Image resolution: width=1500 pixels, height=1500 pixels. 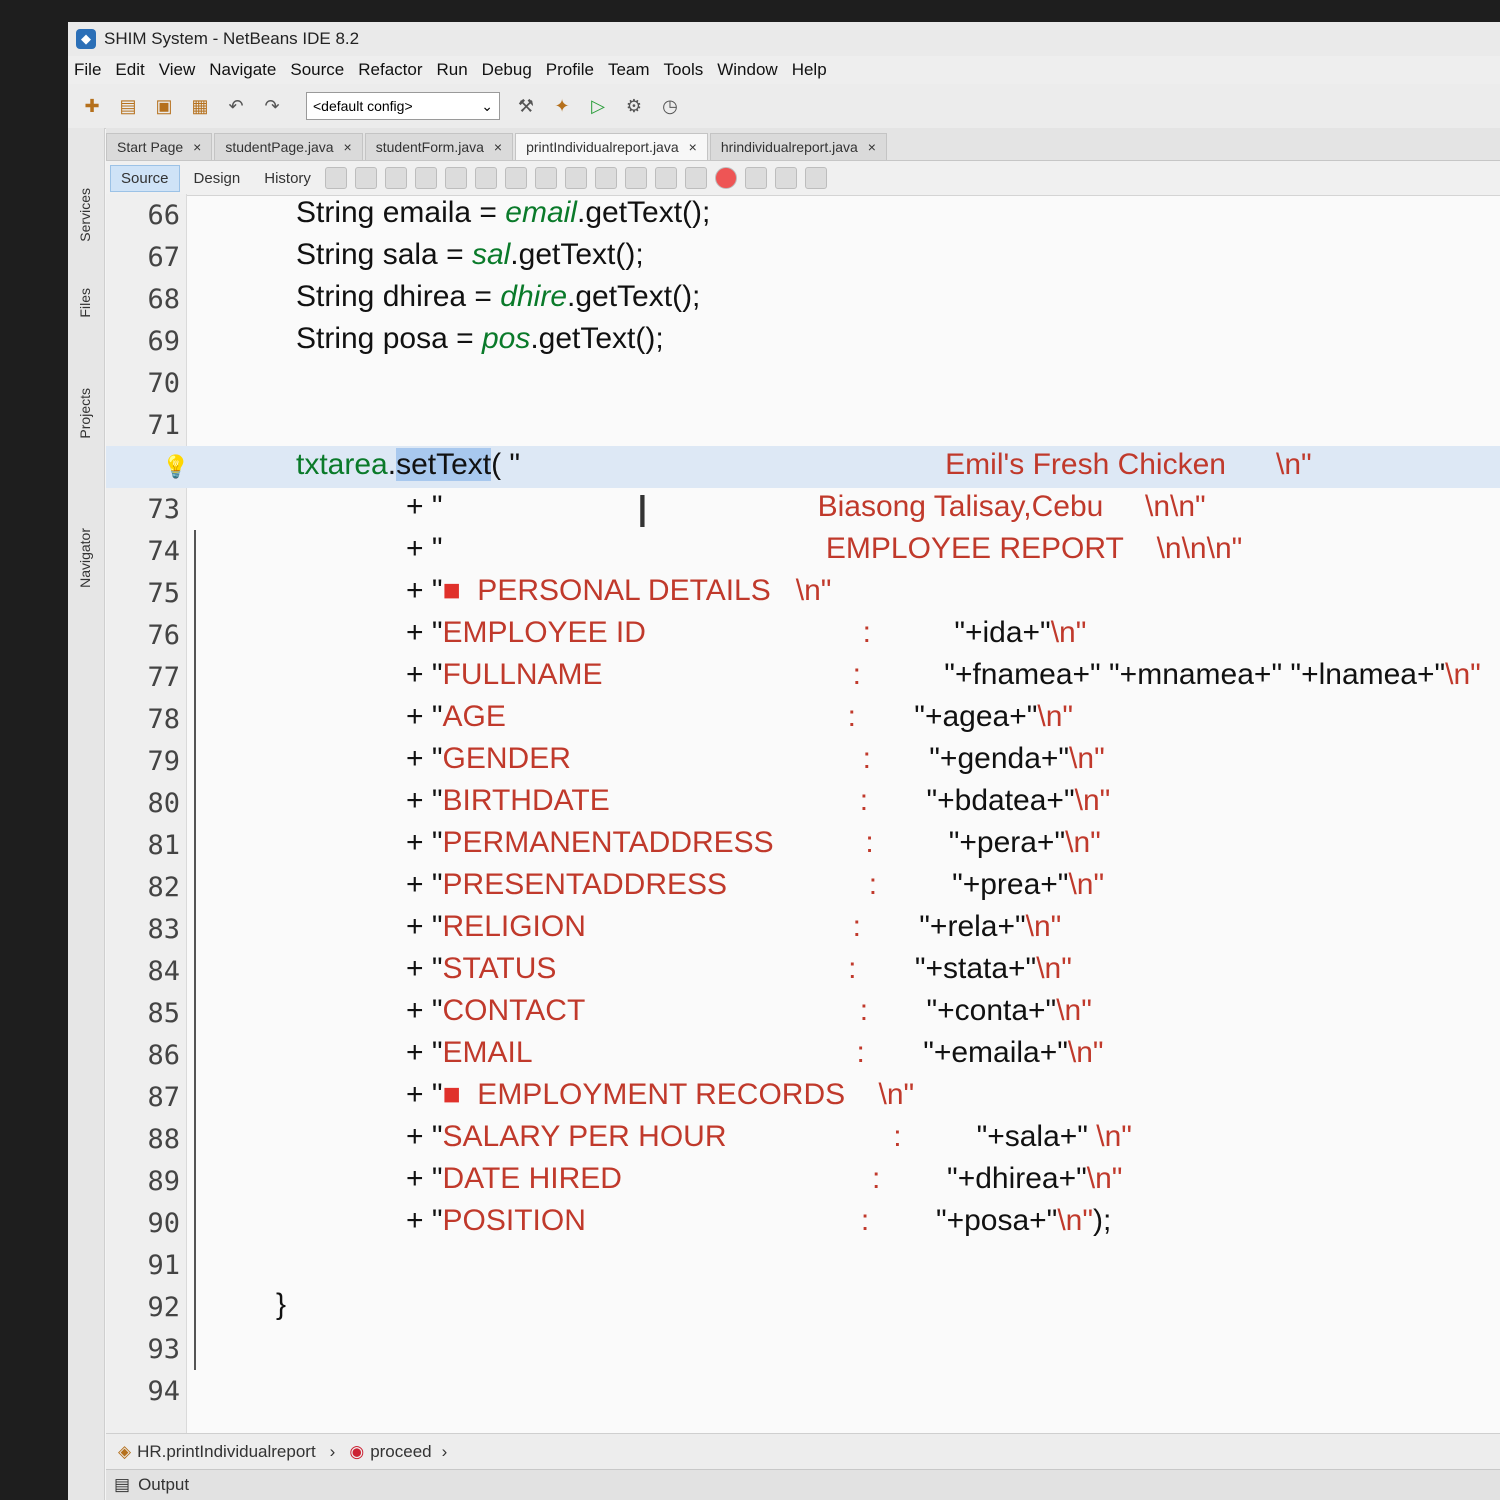 What do you see at coordinates (439, 146) in the screenshot?
I see `tab-student-form: studentForm.java ×` at bounding box center [439, 146].